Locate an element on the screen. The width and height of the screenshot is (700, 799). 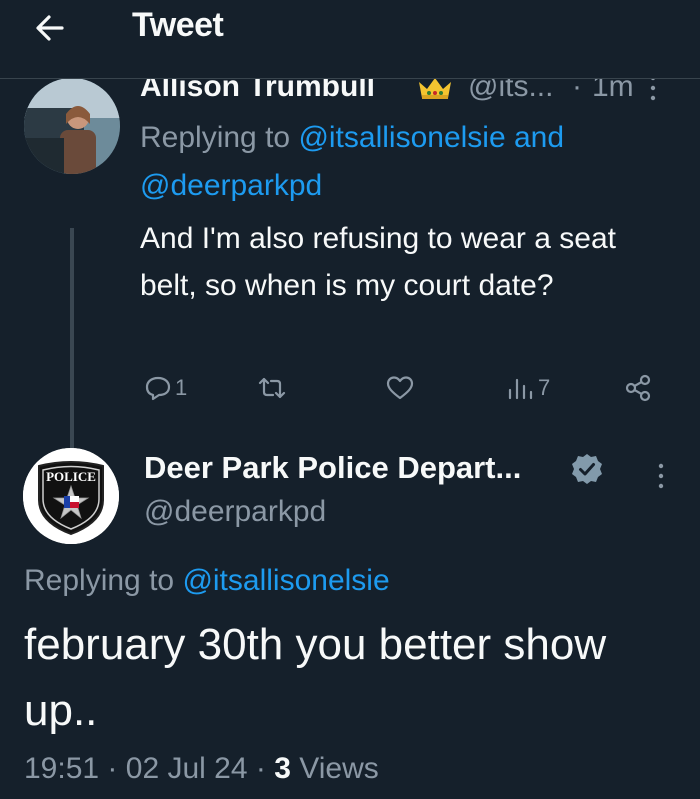
share-icon is located at coordinates (638, 388).